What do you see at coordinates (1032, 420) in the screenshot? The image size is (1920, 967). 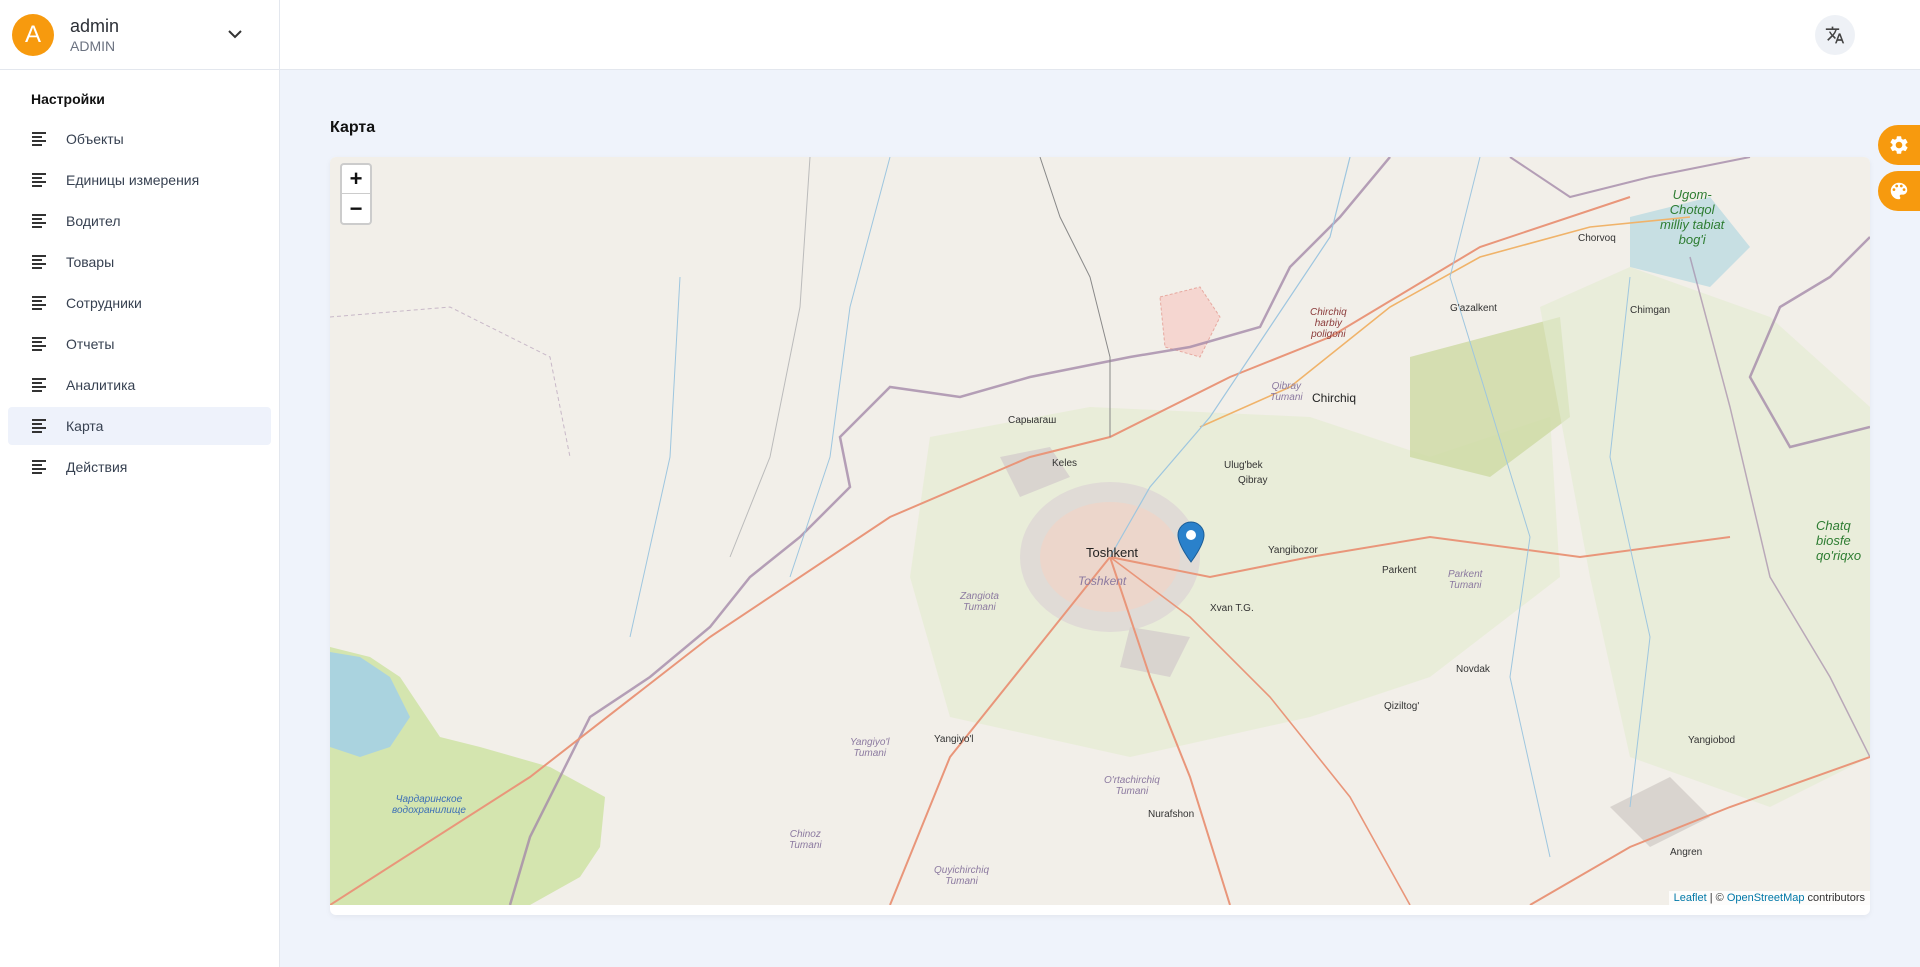 I see `map-label-saryagash: Сарыагаш` at bounding box center [1032, 420].